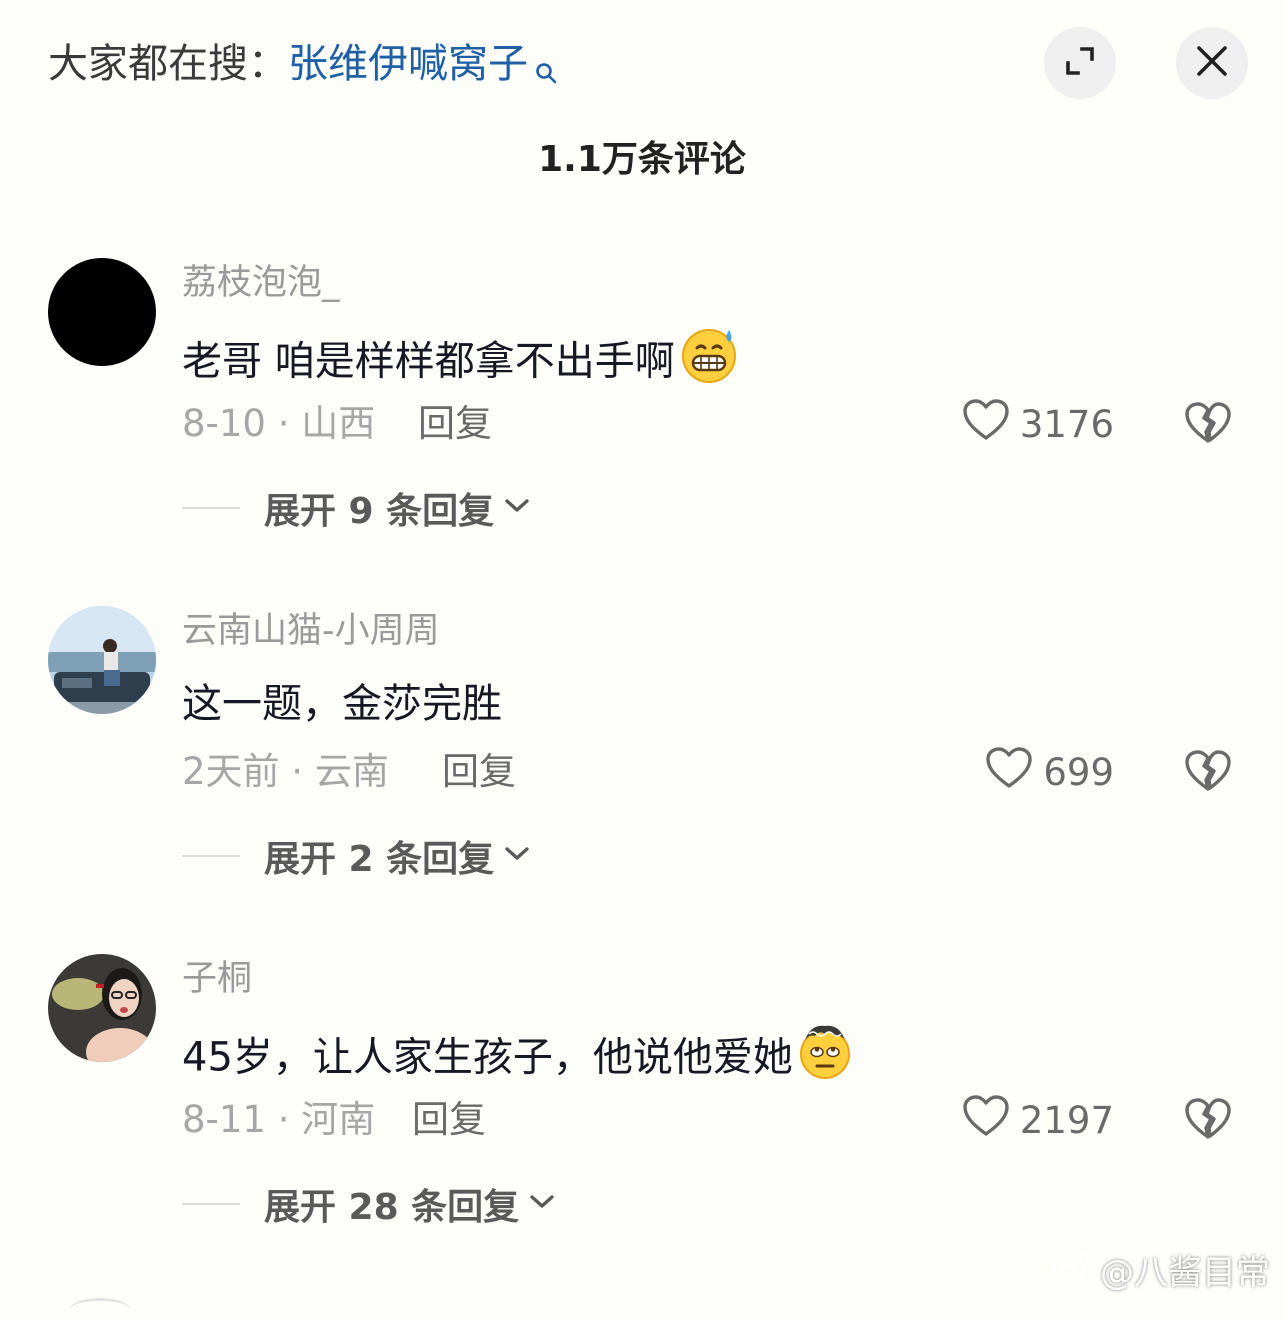  What do you see at coordinates (379, 511) in the screenshot?
I see `expand-replies-label: 展开 9 条回复` at bounding box center [379, 511].